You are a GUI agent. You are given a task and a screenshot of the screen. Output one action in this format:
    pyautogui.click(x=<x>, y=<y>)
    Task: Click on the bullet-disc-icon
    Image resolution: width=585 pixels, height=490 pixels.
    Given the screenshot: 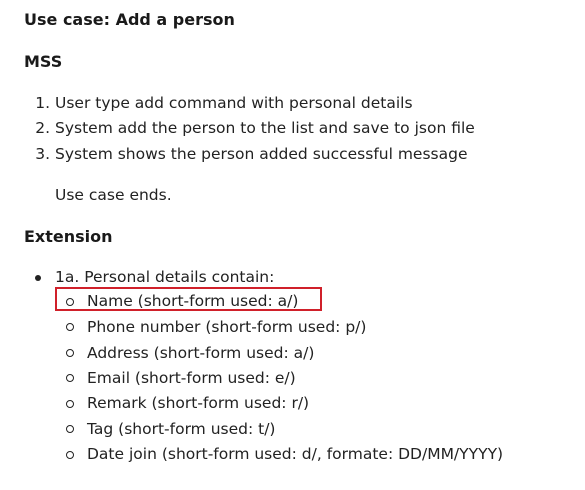 What is the action you would take?
    pyautogui.click(x=38, y=278)
    